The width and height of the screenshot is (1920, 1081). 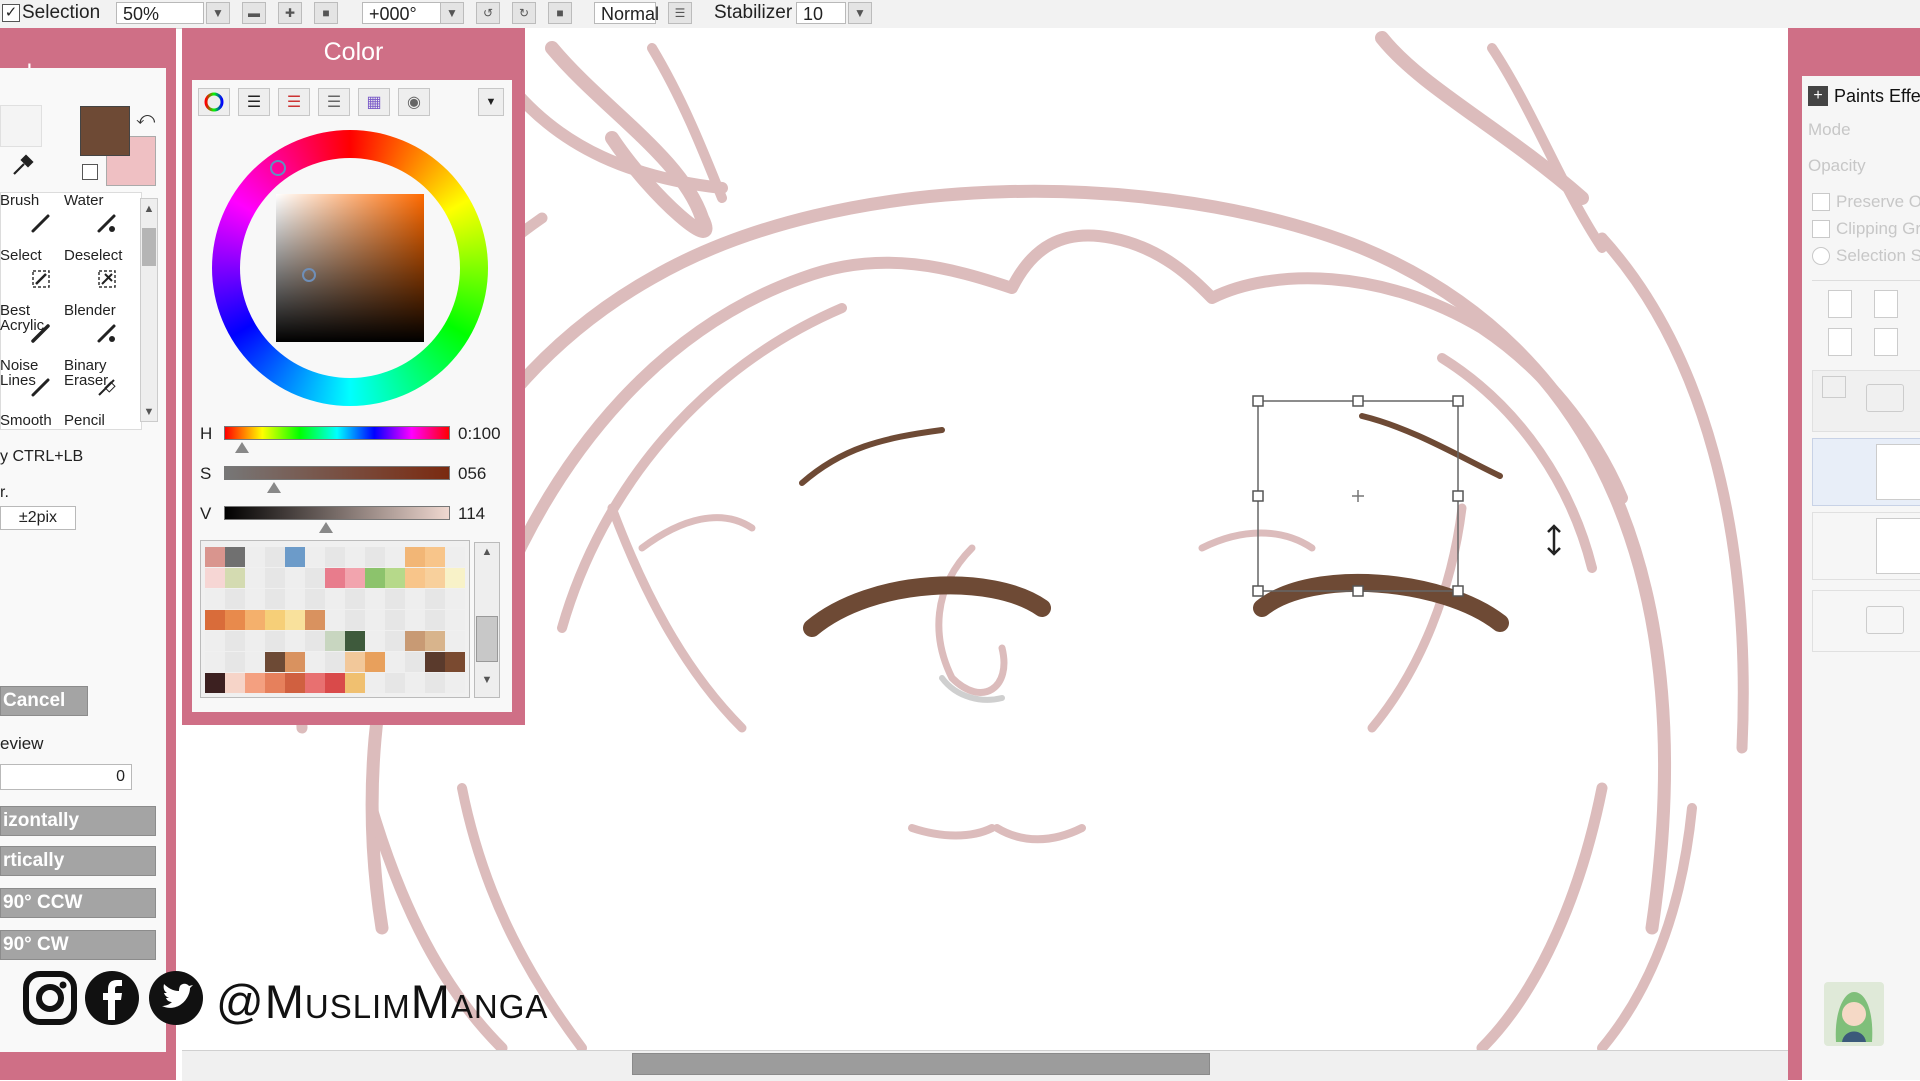 I want to click on clipping-group-checkbox, so click(x=1821, y=229).